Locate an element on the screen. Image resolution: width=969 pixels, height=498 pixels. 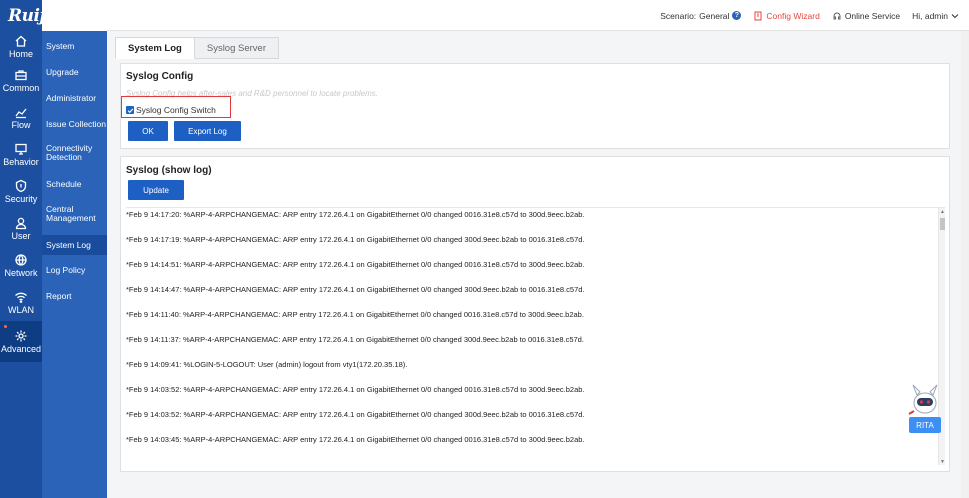
submenu-item-administrator: Administrator is located at coordinates (74, 98).